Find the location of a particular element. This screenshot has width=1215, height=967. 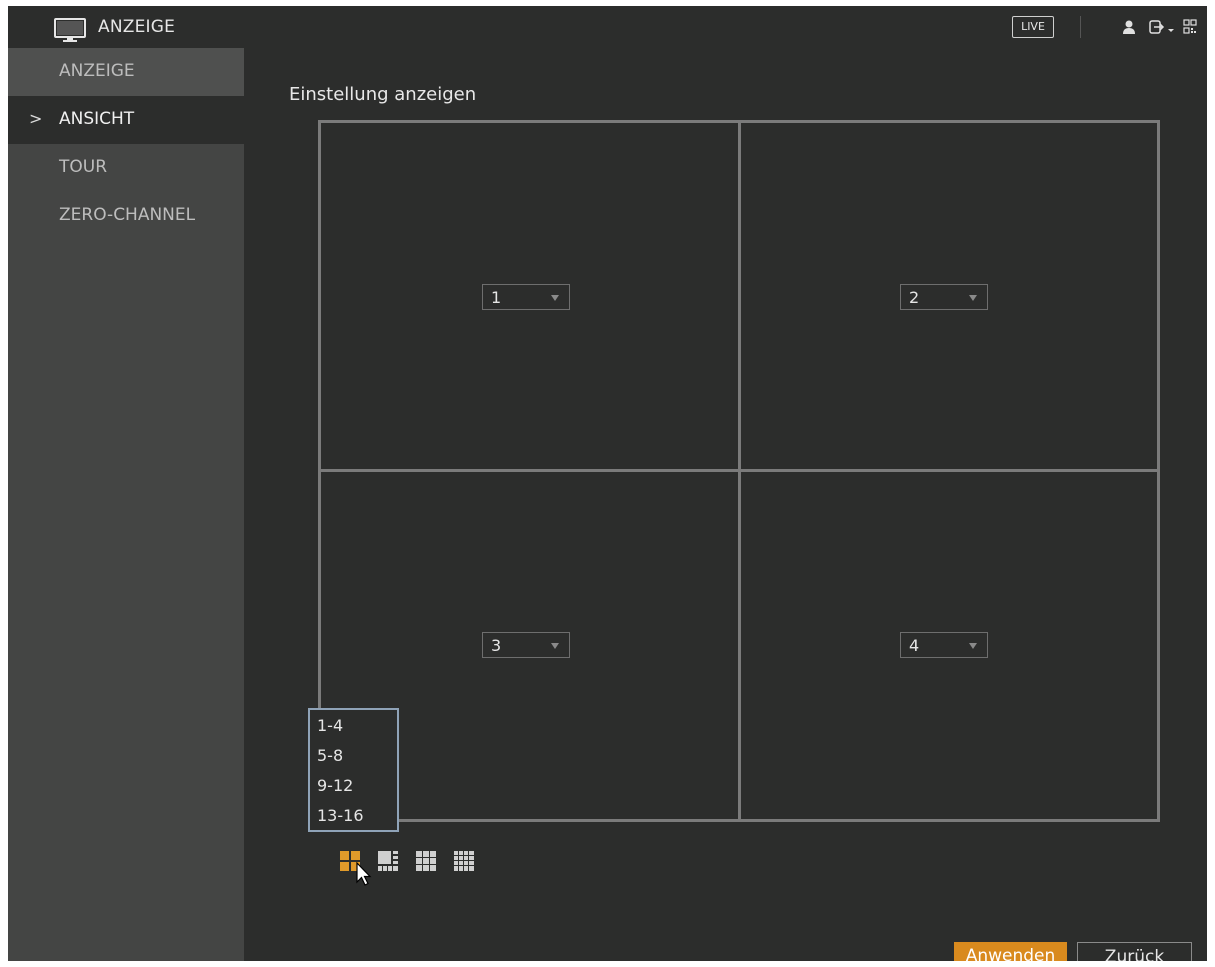

sidebar-item-tour: TOUR is located at coordinates (126, 168).